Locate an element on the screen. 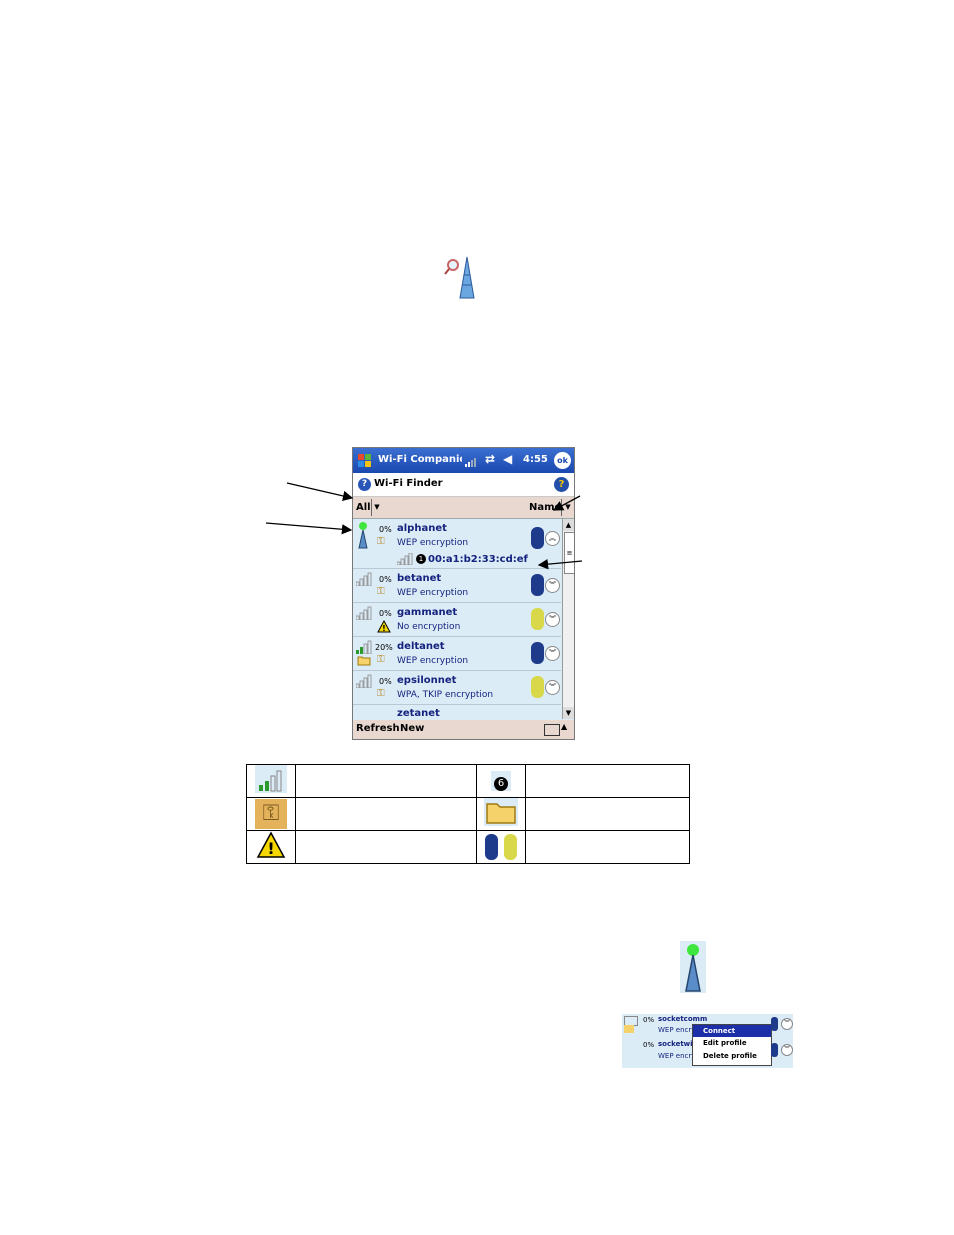 This screenshot has width=954, height=1235. signal-strength-icon is located at coordinates (271, 779).